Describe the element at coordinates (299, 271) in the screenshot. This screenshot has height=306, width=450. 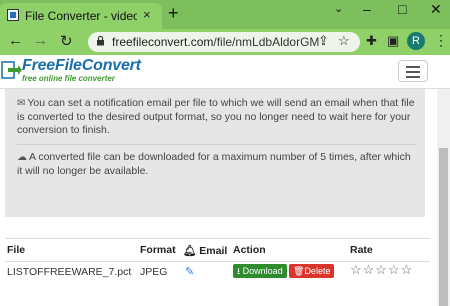
I see `trash-icon: 🗑︎` at that location.